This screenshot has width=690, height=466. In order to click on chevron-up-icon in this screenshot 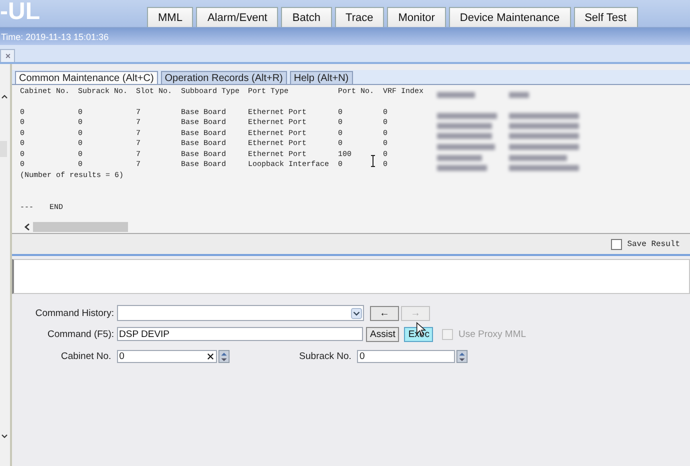, I will do `click(4, 96)`.